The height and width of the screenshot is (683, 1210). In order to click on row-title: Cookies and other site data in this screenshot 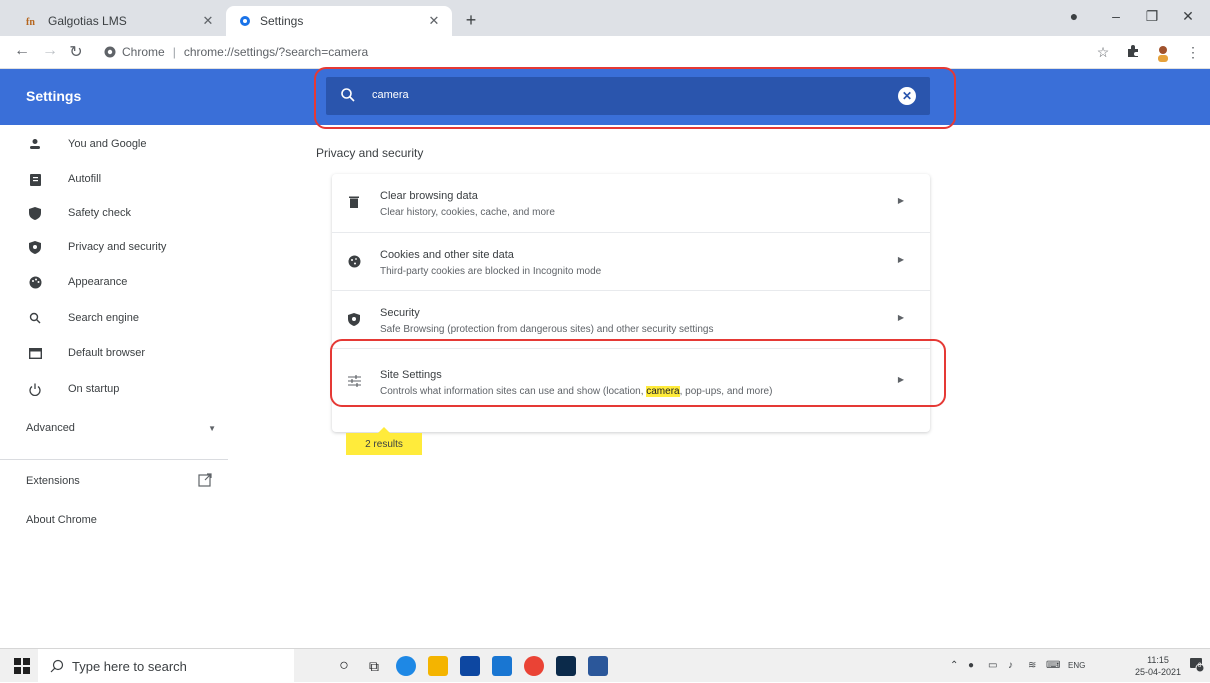, I will do `click(447, 255)`.